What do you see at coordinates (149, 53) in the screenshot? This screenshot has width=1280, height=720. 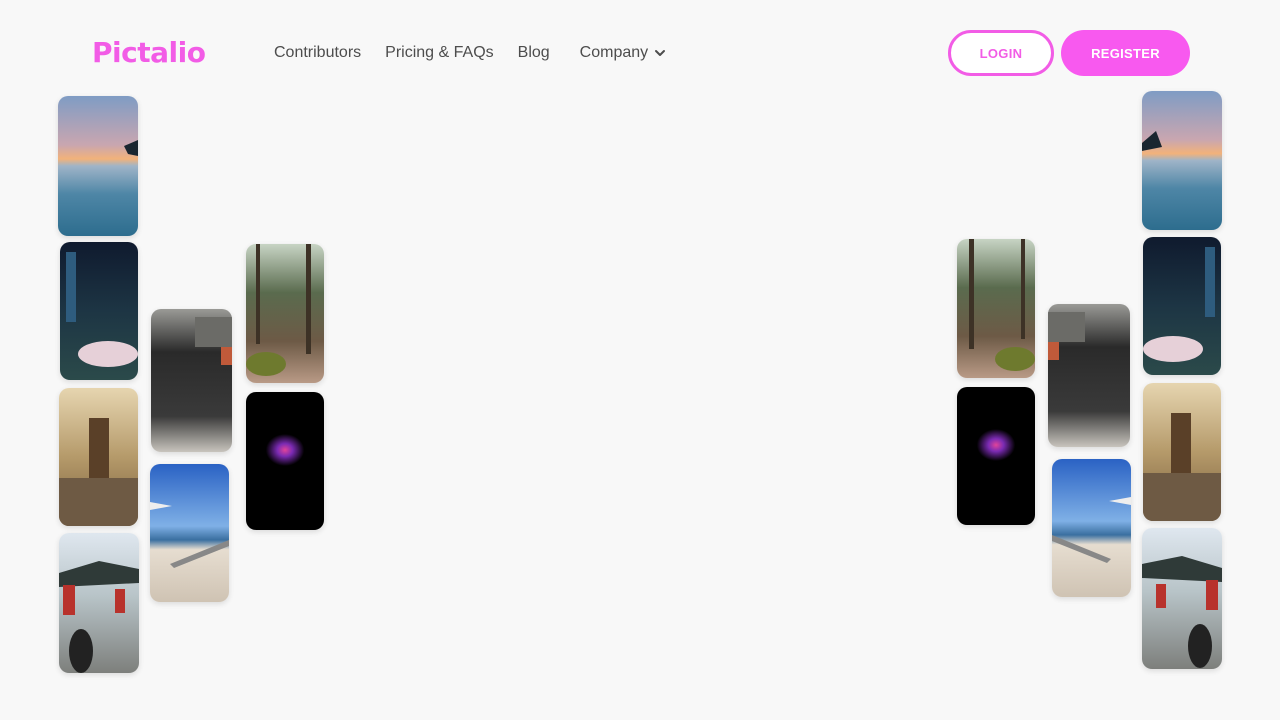 I see `brand-logo: Pictalio` at bounding box center [149, 53].